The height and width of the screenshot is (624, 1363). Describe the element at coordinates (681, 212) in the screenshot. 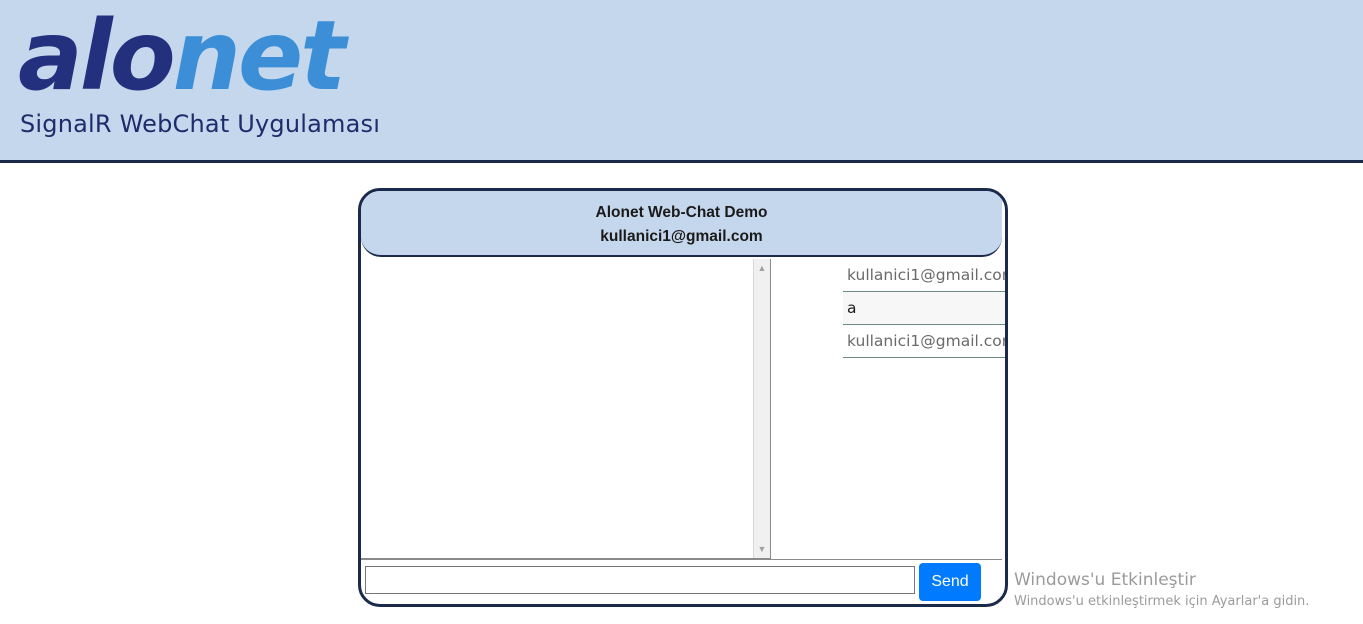

I see `chat-title: Alonet Web-Chat Demo` at that location.